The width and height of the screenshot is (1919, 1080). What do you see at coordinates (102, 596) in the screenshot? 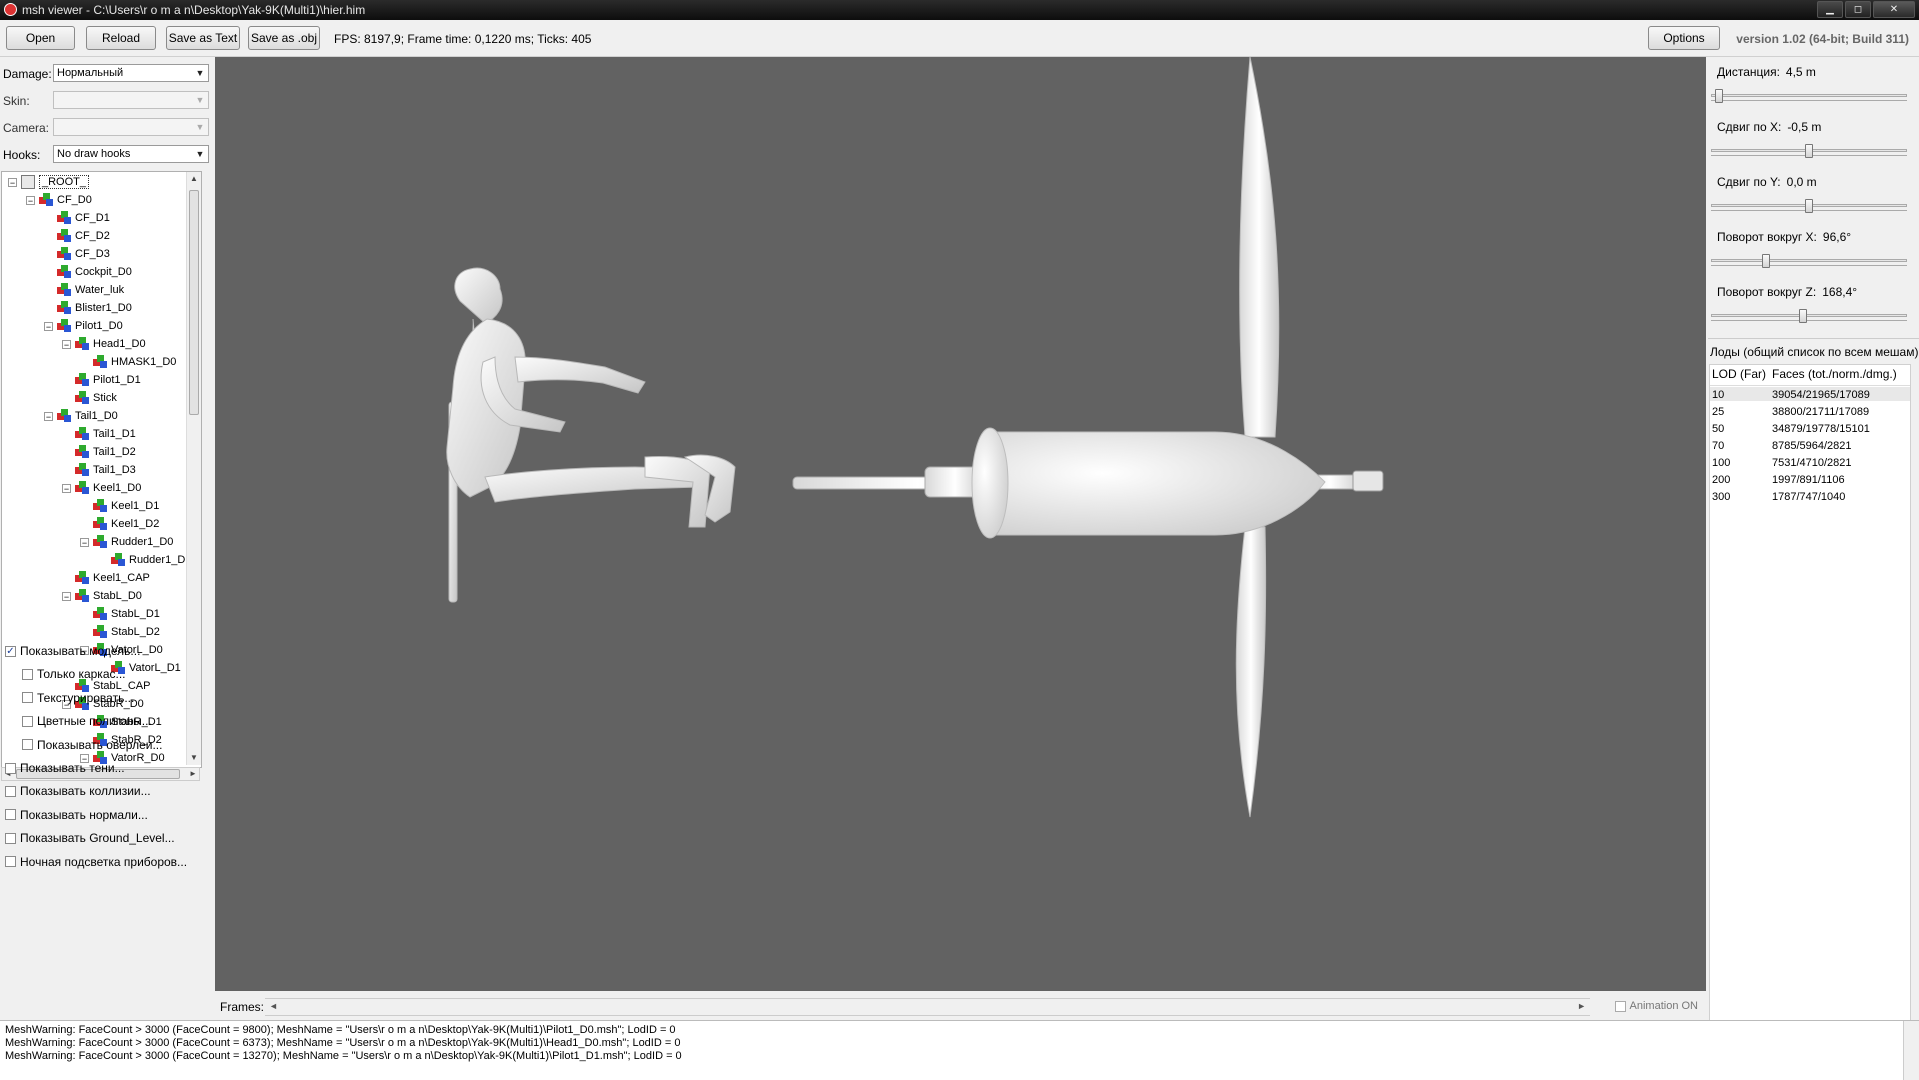
I see `tree-node: − StabL_D0` at bounding box center [102, 596].